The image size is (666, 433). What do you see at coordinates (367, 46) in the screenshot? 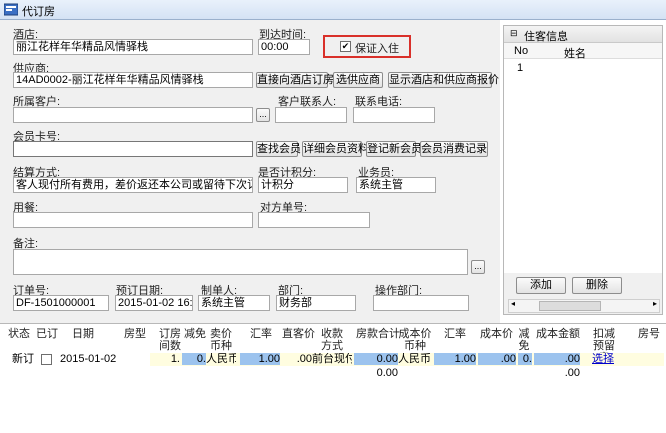
I see `guarantee-highlight` at bounding box center [367, 46].